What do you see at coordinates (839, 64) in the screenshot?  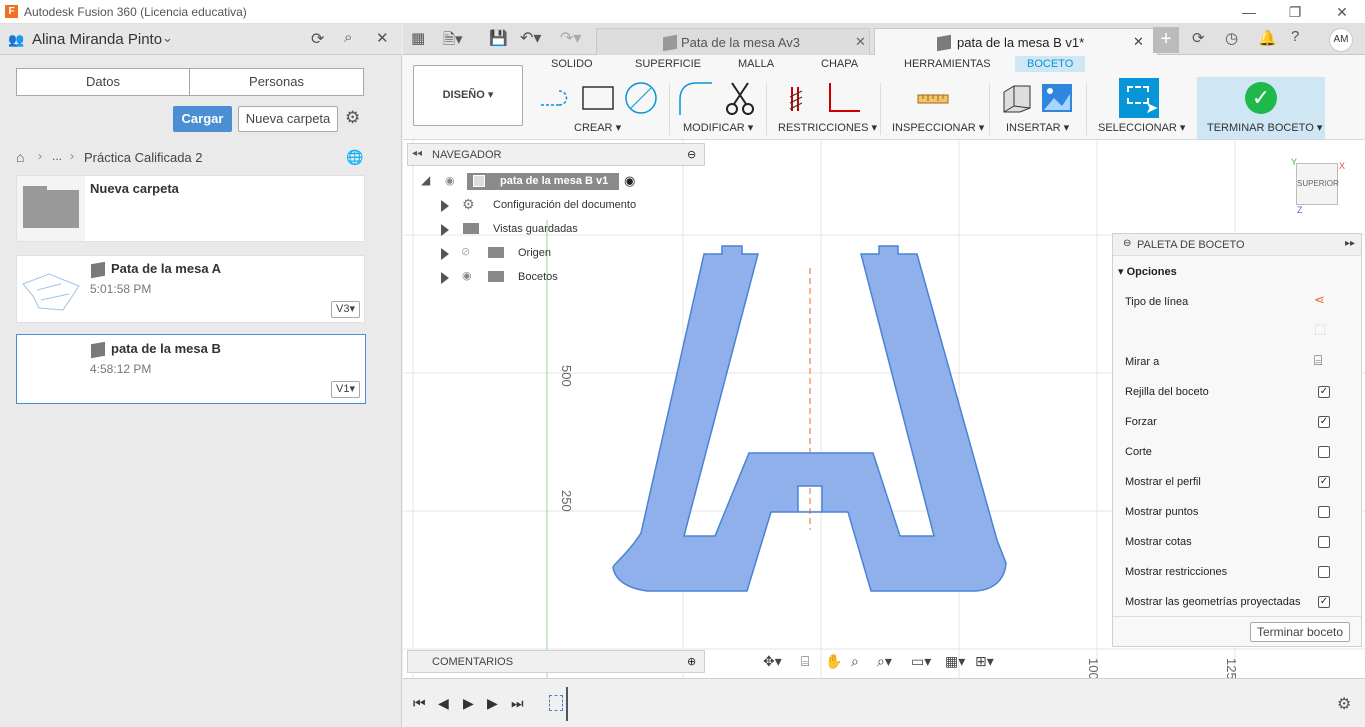 I see `tab-chapa: CHAPA` at bounding box center [839, 64].